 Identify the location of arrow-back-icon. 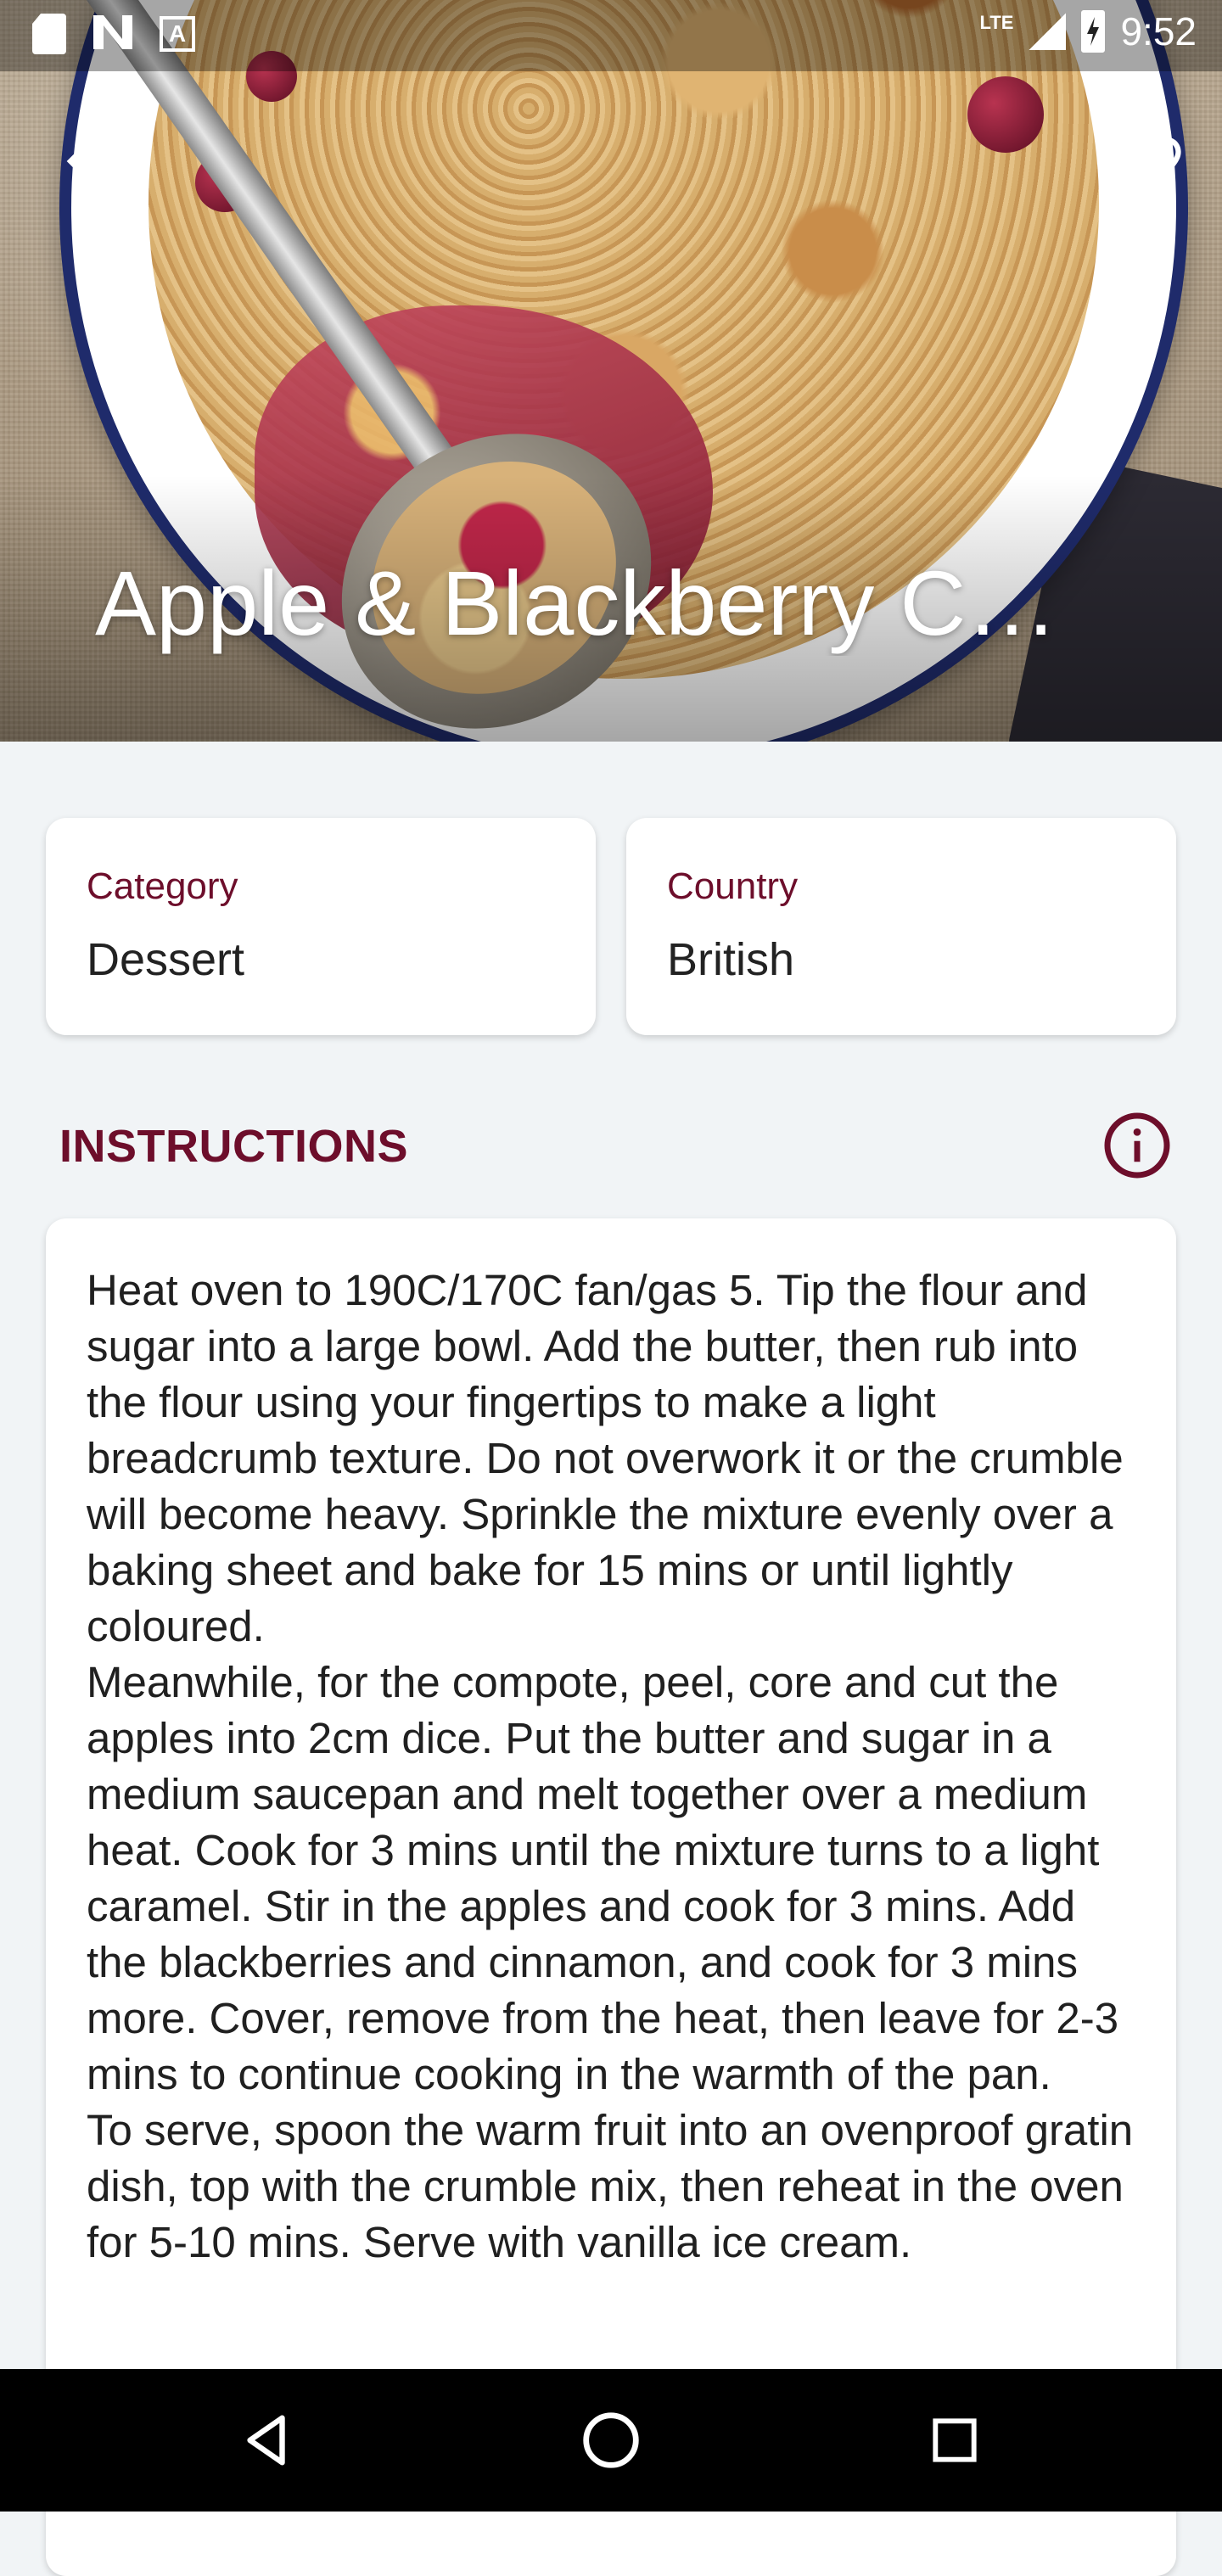
(85, 161).